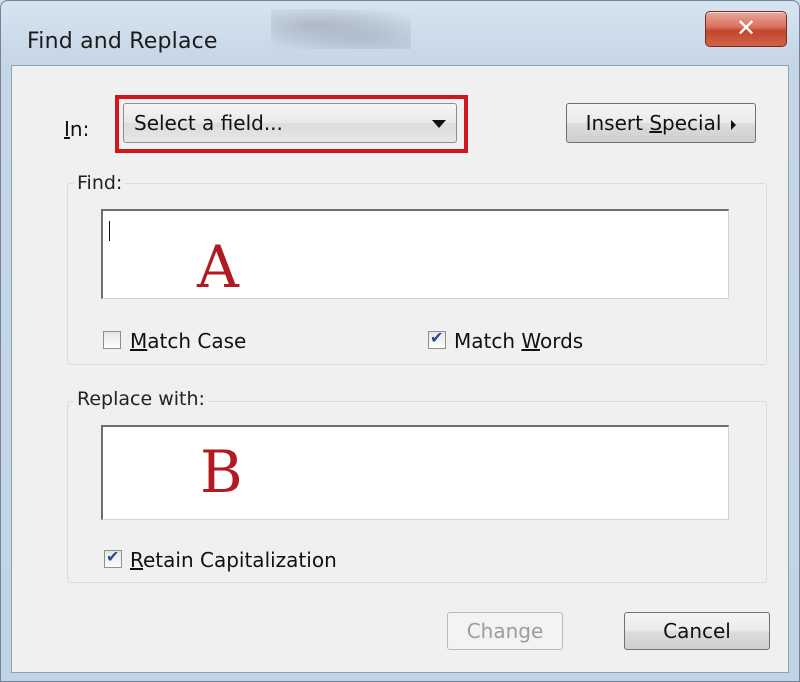  What do you see at coordinates (100, 183) in the screenshot?
I see `find-label: Find:` at bounding box center [100, 183].